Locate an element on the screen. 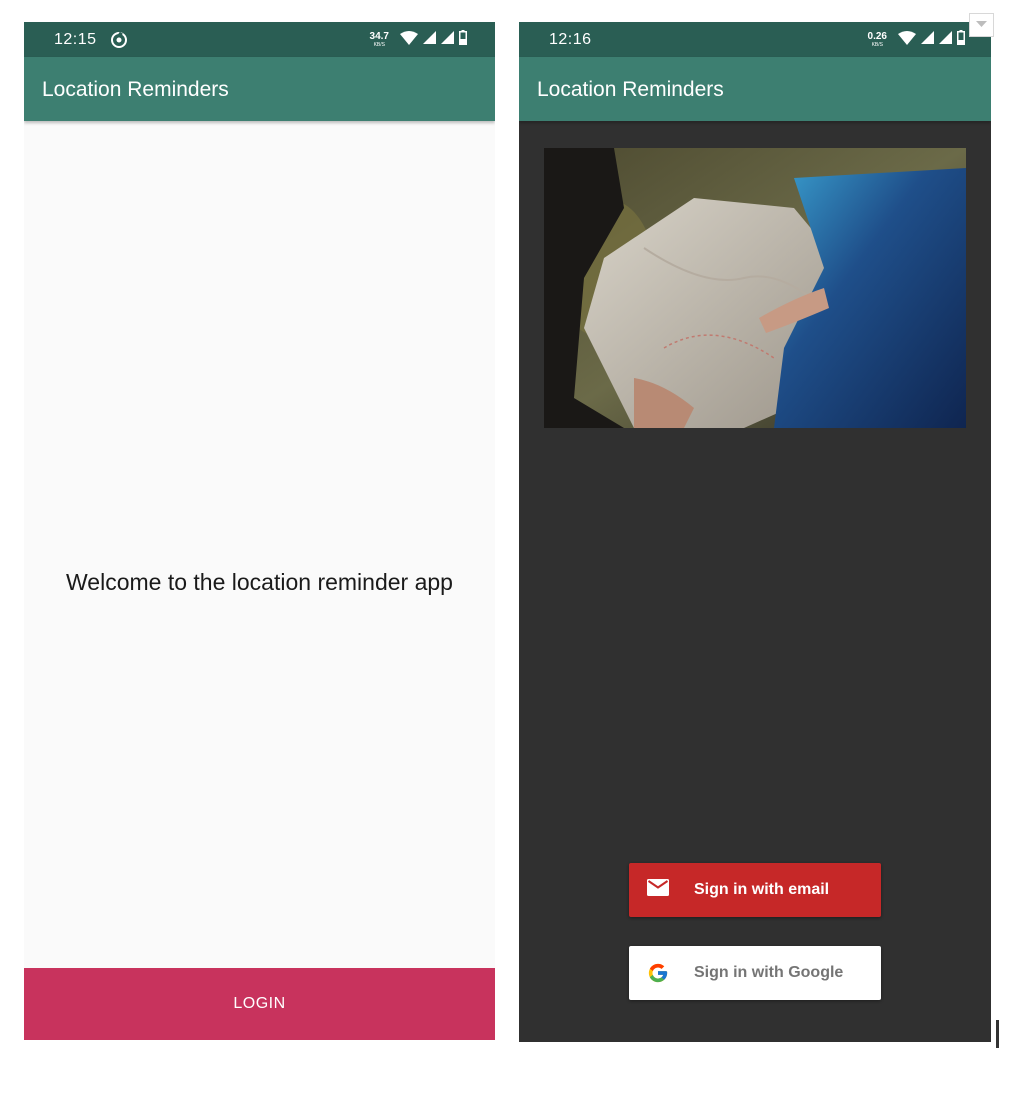 This screenshot has height=1096, width=1010. welcome-message: Welcome to the location reminder app is located at coordinates (259, 582).